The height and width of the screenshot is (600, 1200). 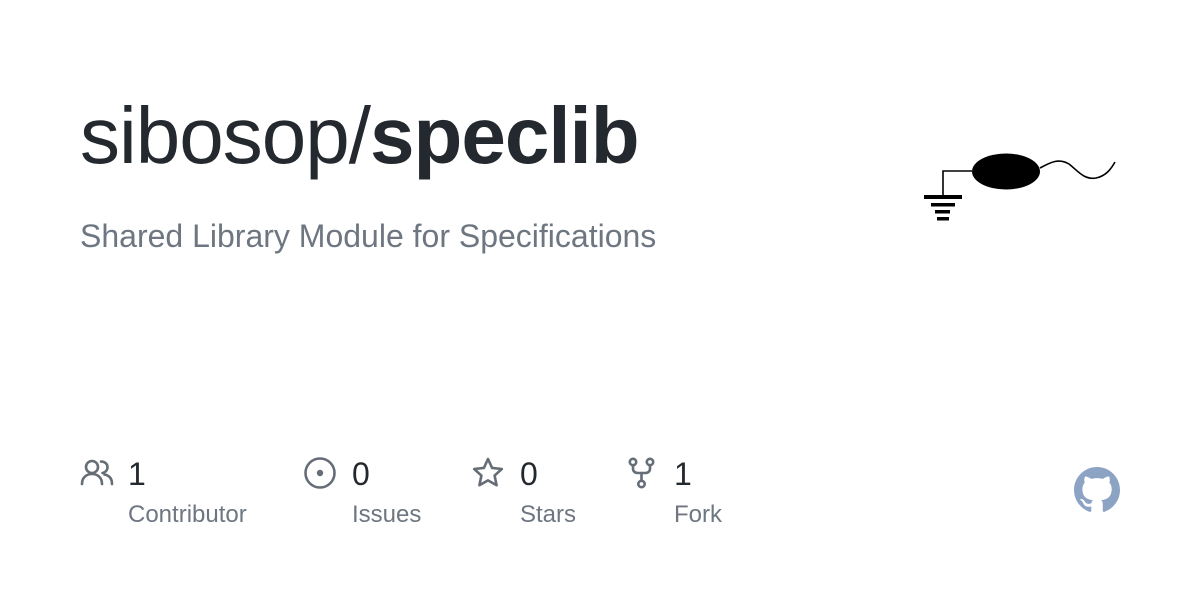 I want to click on stars-label: Stars, so click(x=548, y=514).